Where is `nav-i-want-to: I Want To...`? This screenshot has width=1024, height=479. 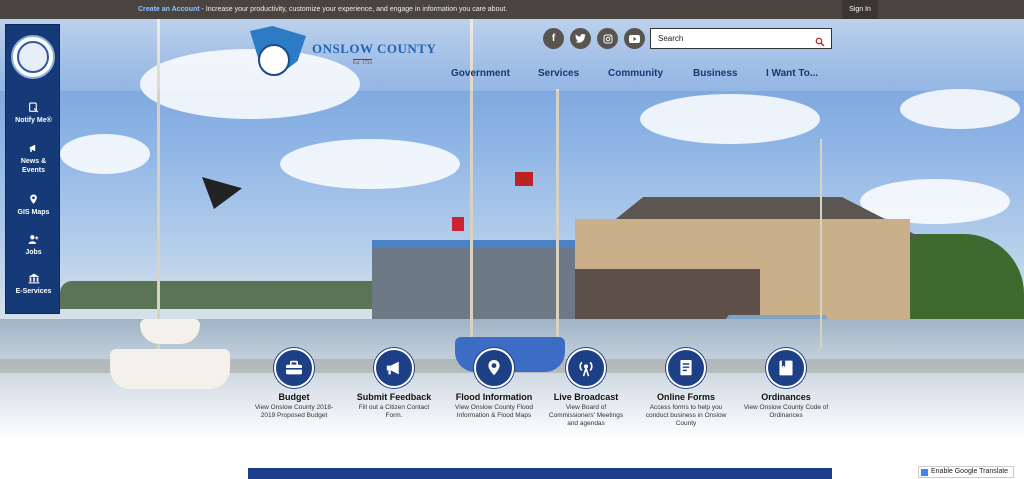 nav-i-want-to: I Want To... is located at coordinates (792, 73).